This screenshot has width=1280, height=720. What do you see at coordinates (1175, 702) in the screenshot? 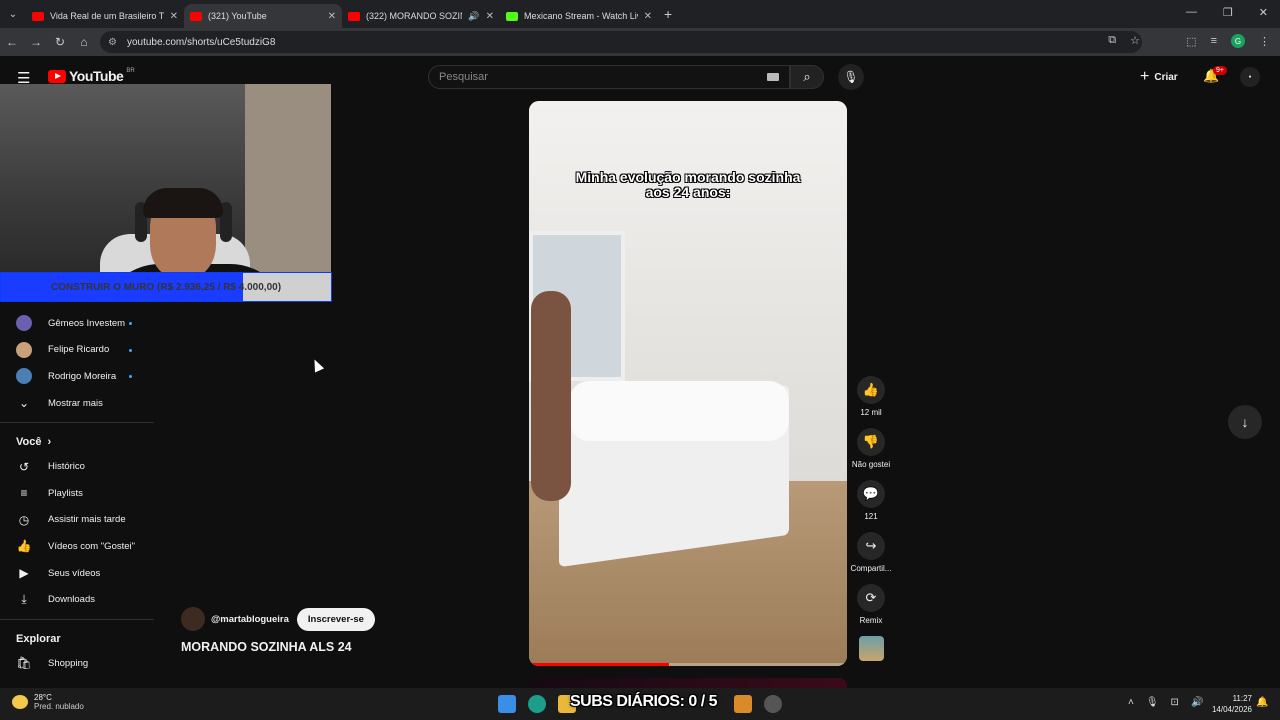
I see `network-icon: ⊡` at bounding box center [1175, 702].